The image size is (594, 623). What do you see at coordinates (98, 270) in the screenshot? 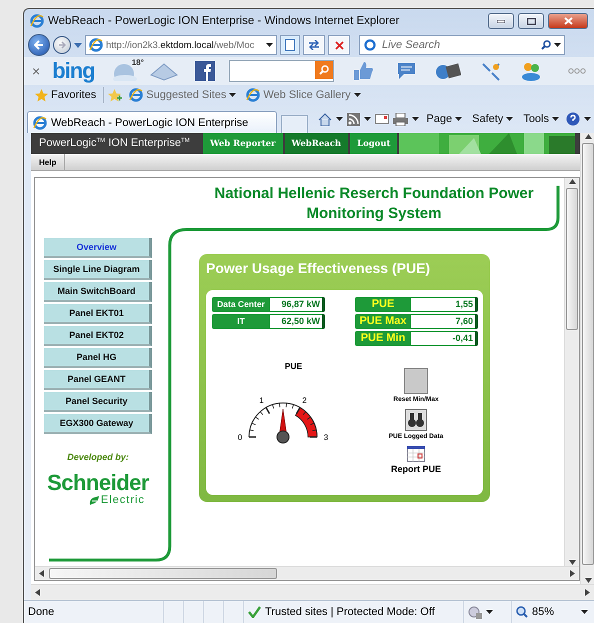
I see `sidebar-button: Single Line Diagram` at bounding box center [98, 270].